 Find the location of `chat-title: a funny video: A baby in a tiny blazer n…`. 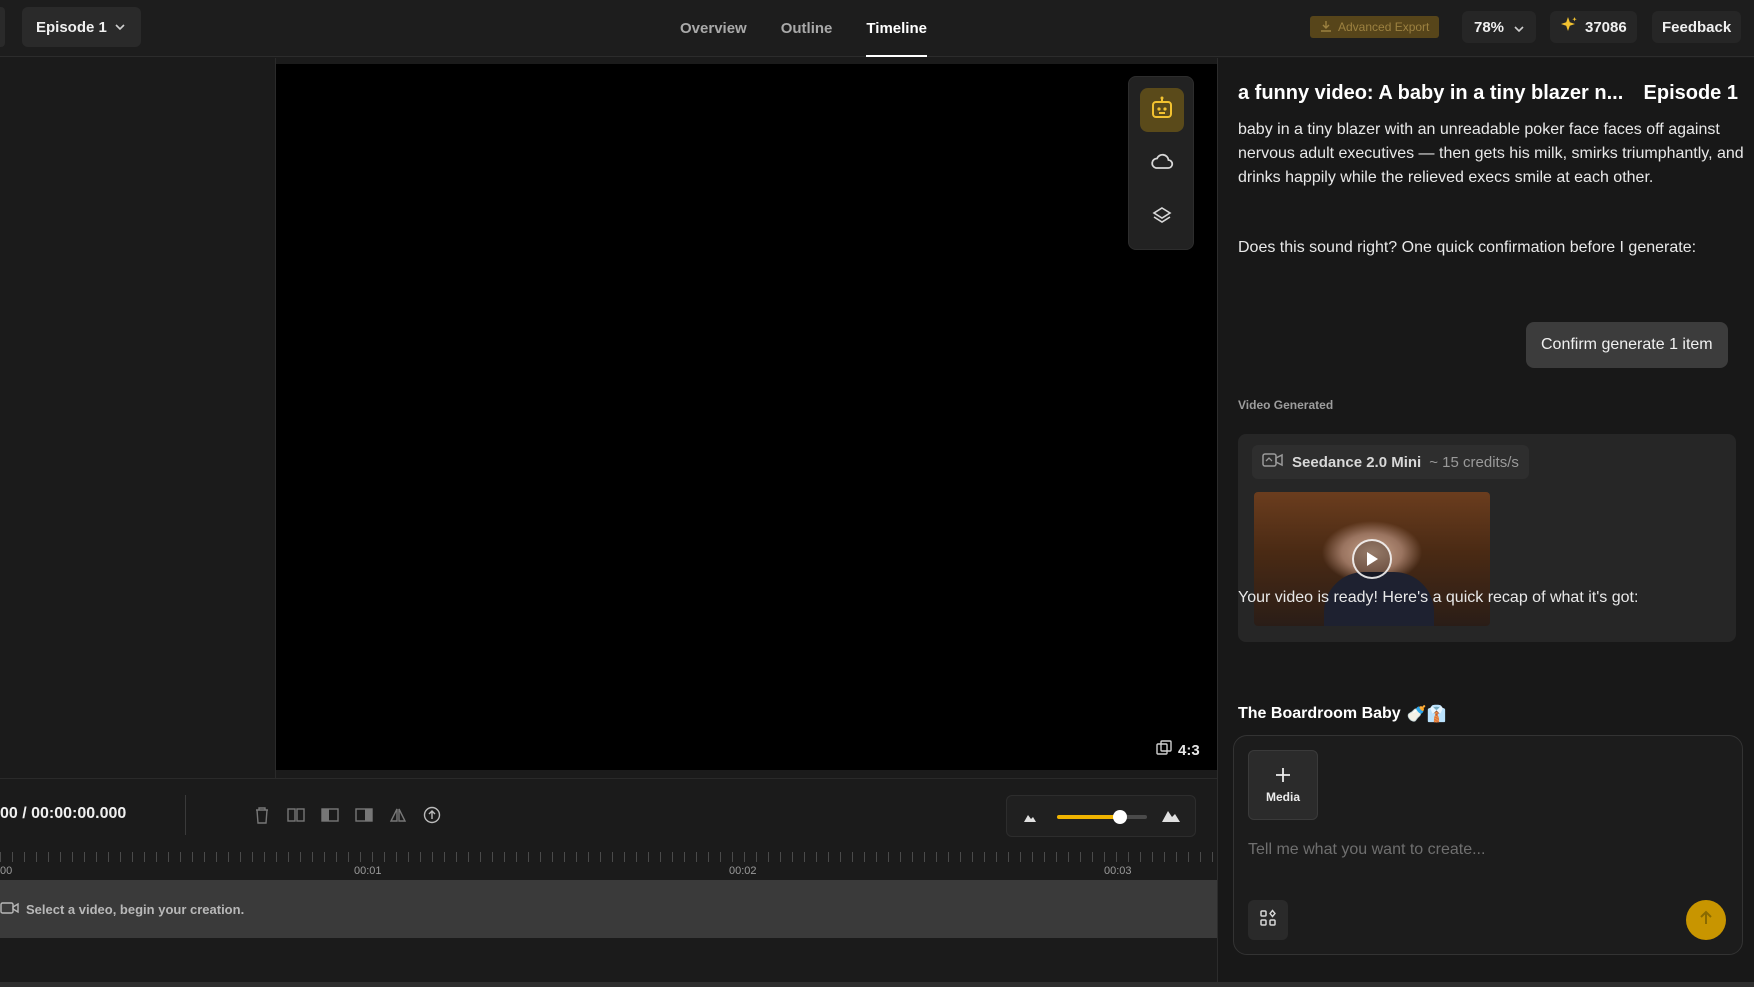

chat-title: a funny video: A baby in a tiny blazer n… is located at coordinates (1431, 93).